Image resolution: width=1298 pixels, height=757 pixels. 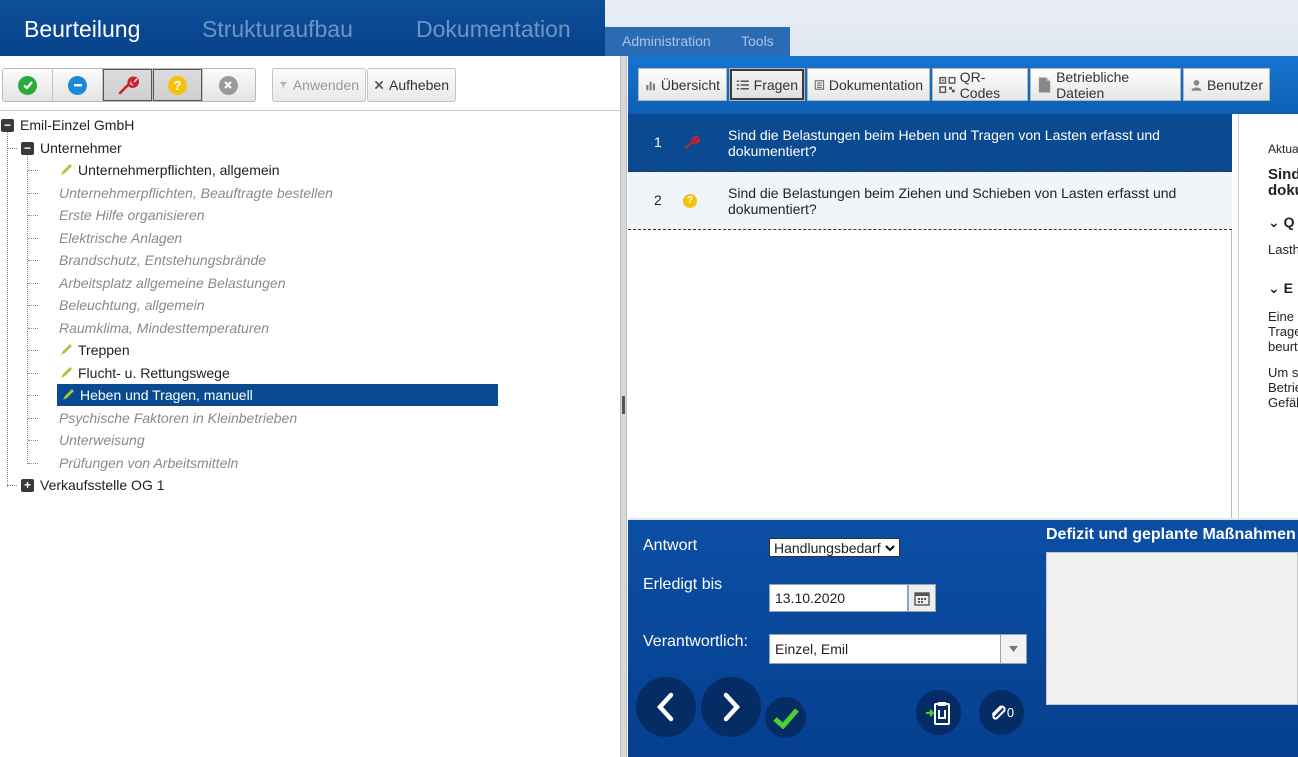 What do you see at coordinates (682, 84) in the screenshot?
I see `tab-uebersicht: Übersicht` at bounding box center [682, 84].